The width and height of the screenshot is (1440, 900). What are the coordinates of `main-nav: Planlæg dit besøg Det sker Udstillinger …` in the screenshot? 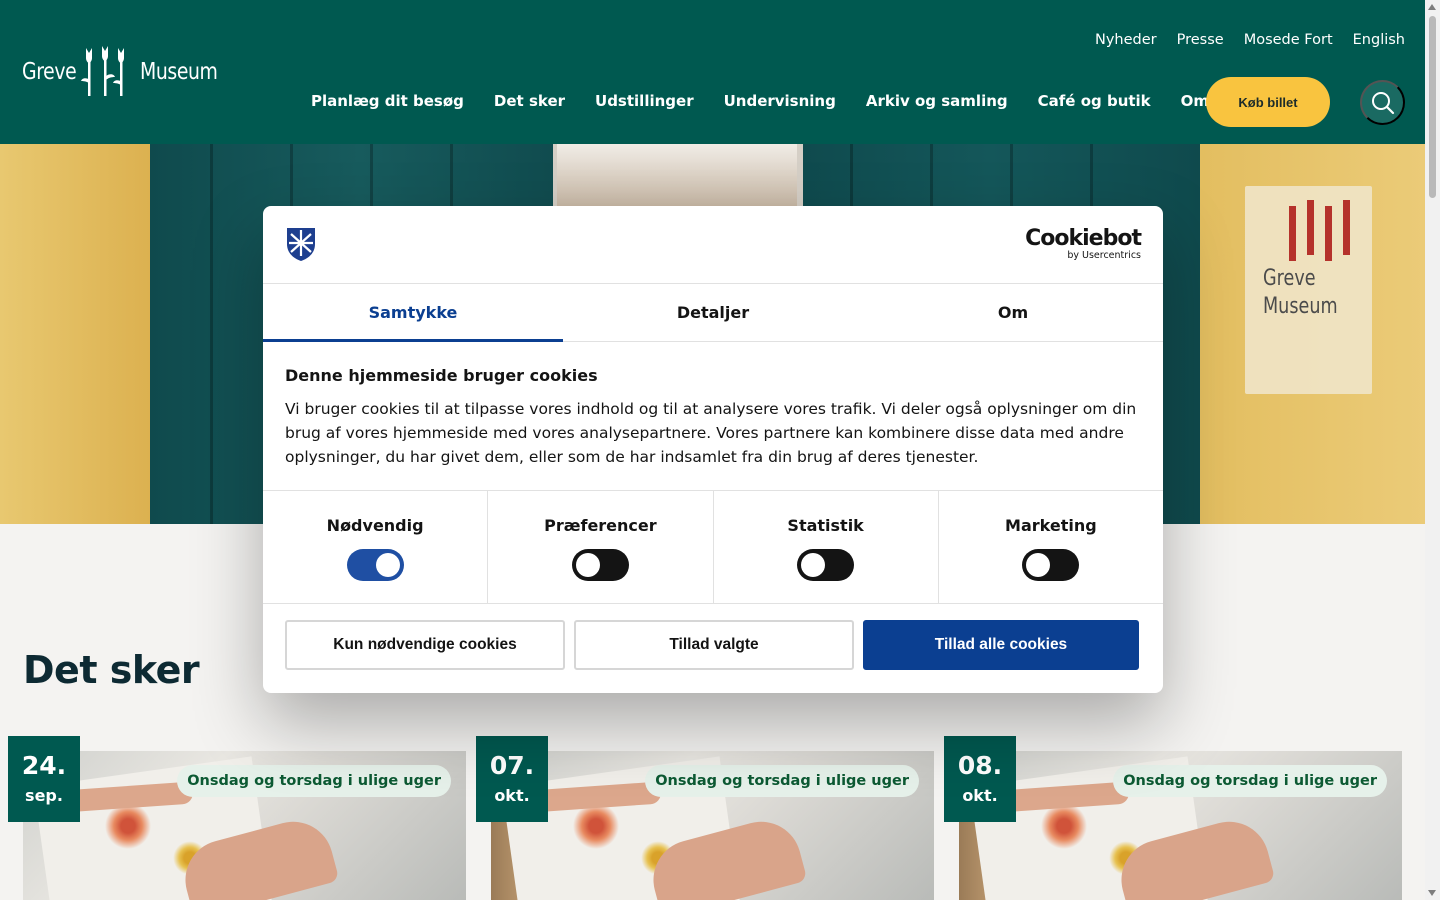 It's located at (809, 101).